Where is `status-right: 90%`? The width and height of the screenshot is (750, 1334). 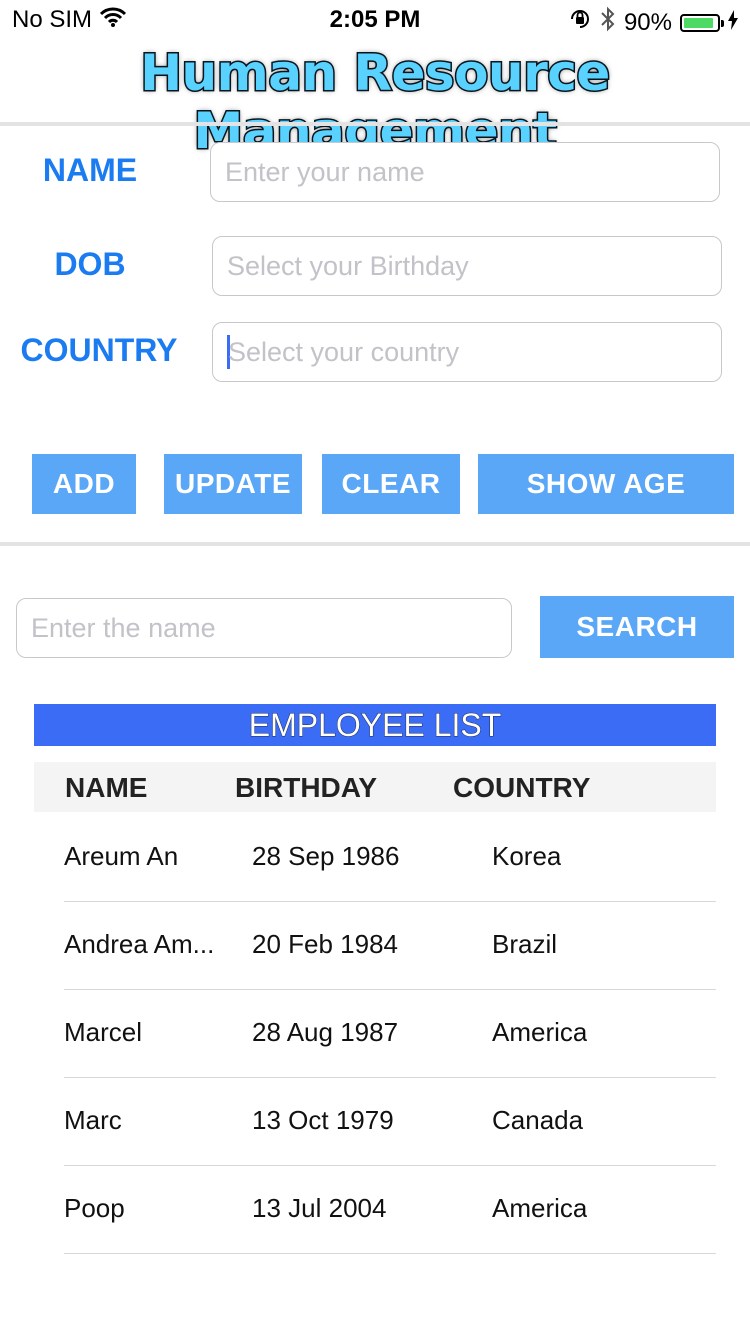
status-right: 90% is located at coordinates (653, 22).